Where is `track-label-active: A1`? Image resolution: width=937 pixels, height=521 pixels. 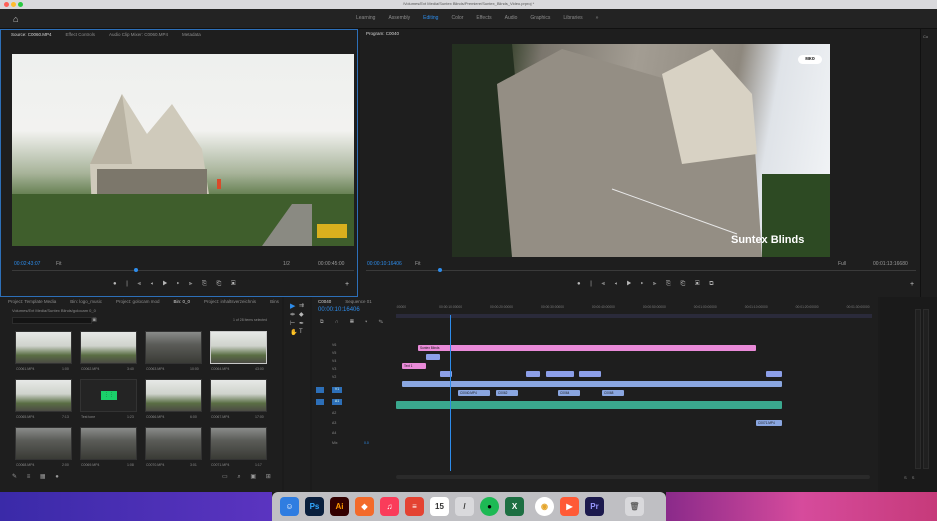 track-label-active: A1 is located at coordinates (337, 402).